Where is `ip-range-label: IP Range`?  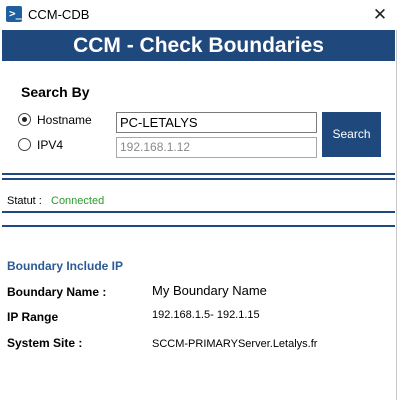 ip-range-label: IP Range is located at coordinates (33, 317).